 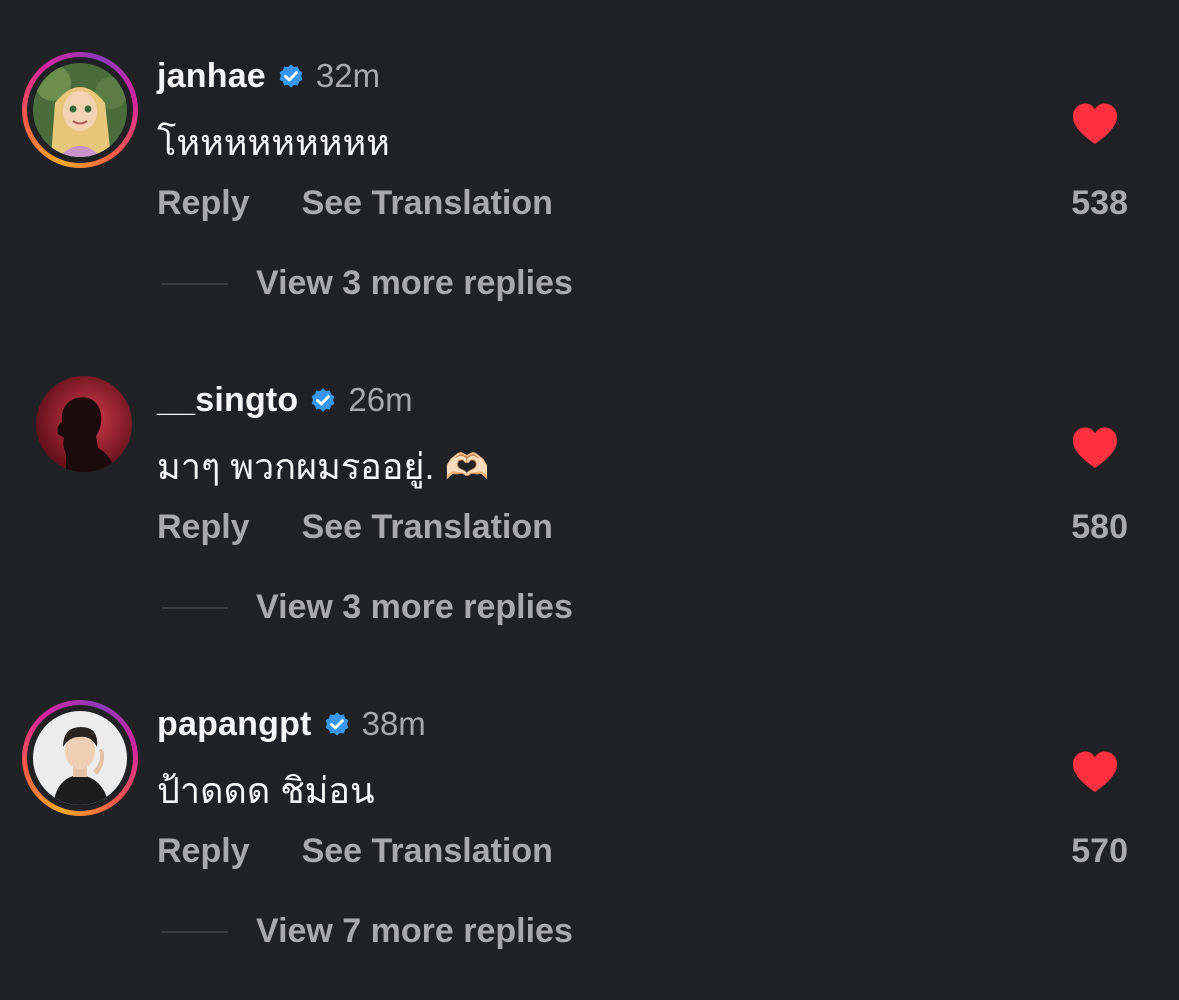 I want to click on comment-timestamp: 32m, so click(x=348, y=75).